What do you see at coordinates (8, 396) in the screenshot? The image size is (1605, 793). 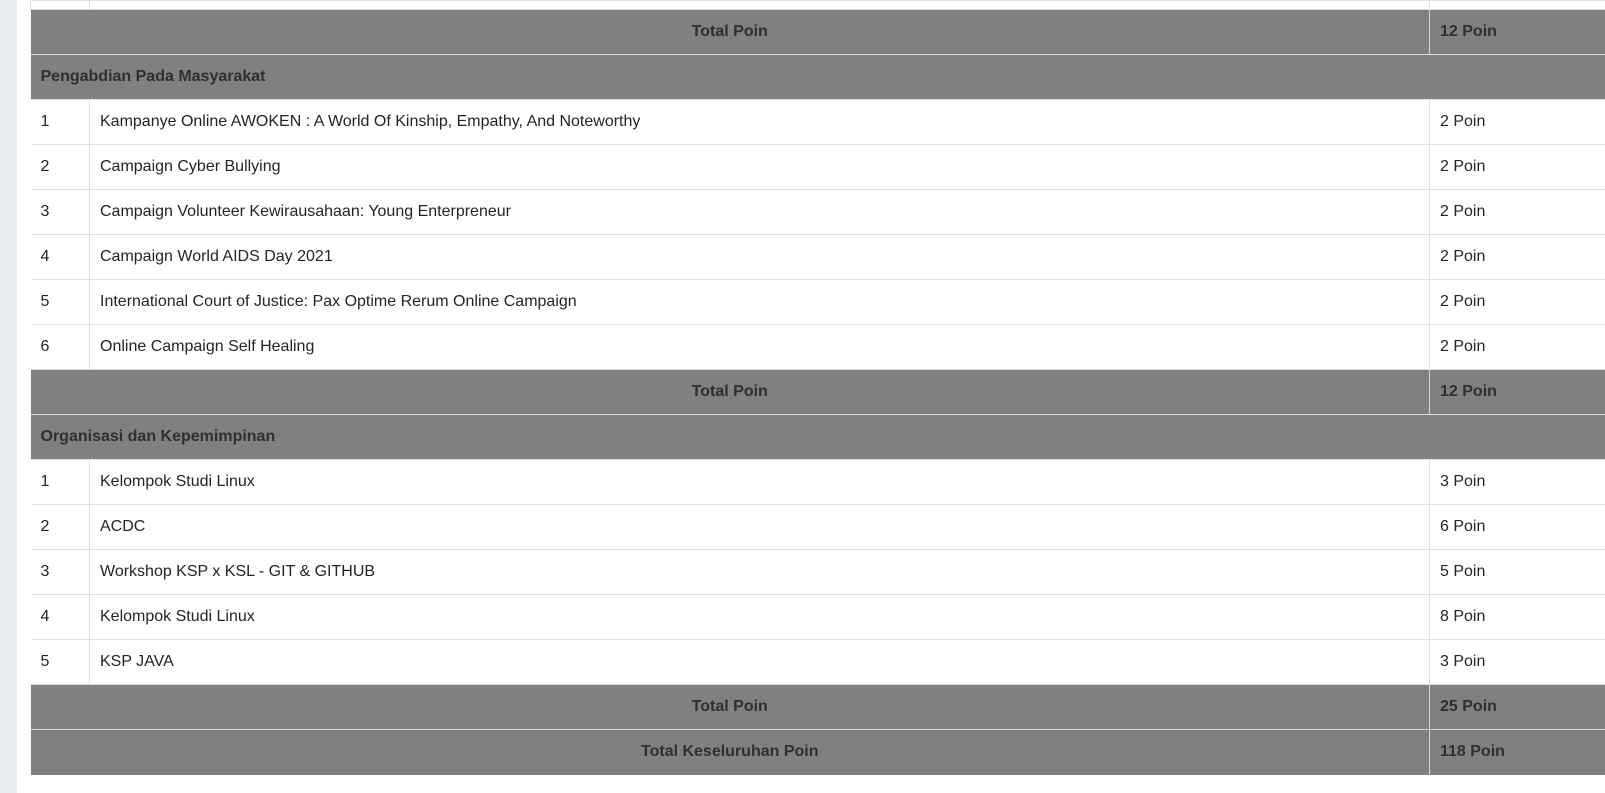 I see `left-gutter` at bounding box center [8, 396].